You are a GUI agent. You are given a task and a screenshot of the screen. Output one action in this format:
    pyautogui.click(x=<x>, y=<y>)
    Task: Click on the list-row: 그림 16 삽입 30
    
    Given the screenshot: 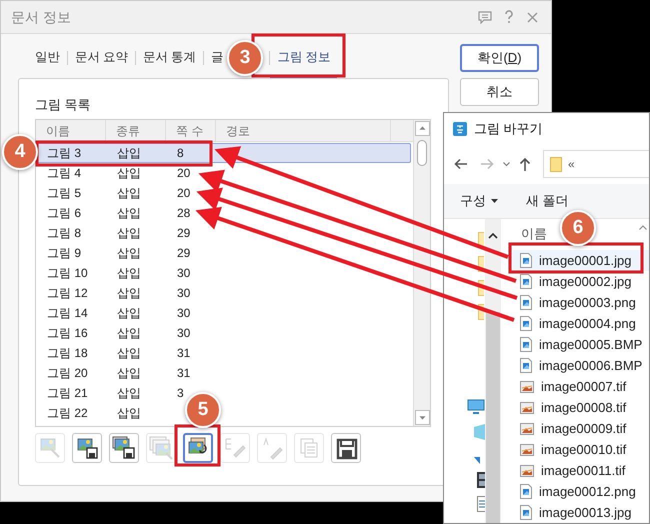 What is the action you would take?
    pyautogui.click(x=114, y=333)
    